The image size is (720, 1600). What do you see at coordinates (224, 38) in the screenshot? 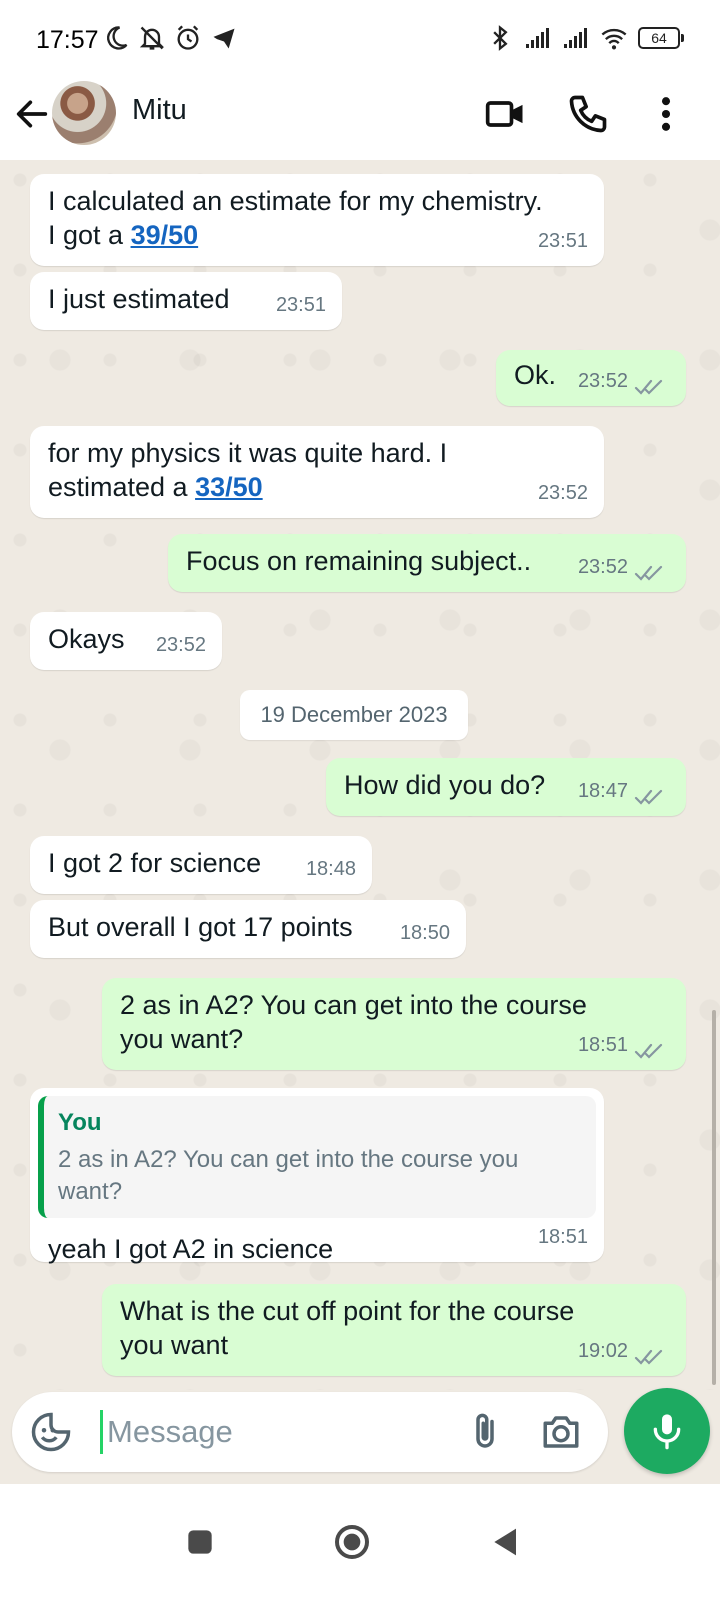
I see `telegram-icon` at bounding box center [224, 38].